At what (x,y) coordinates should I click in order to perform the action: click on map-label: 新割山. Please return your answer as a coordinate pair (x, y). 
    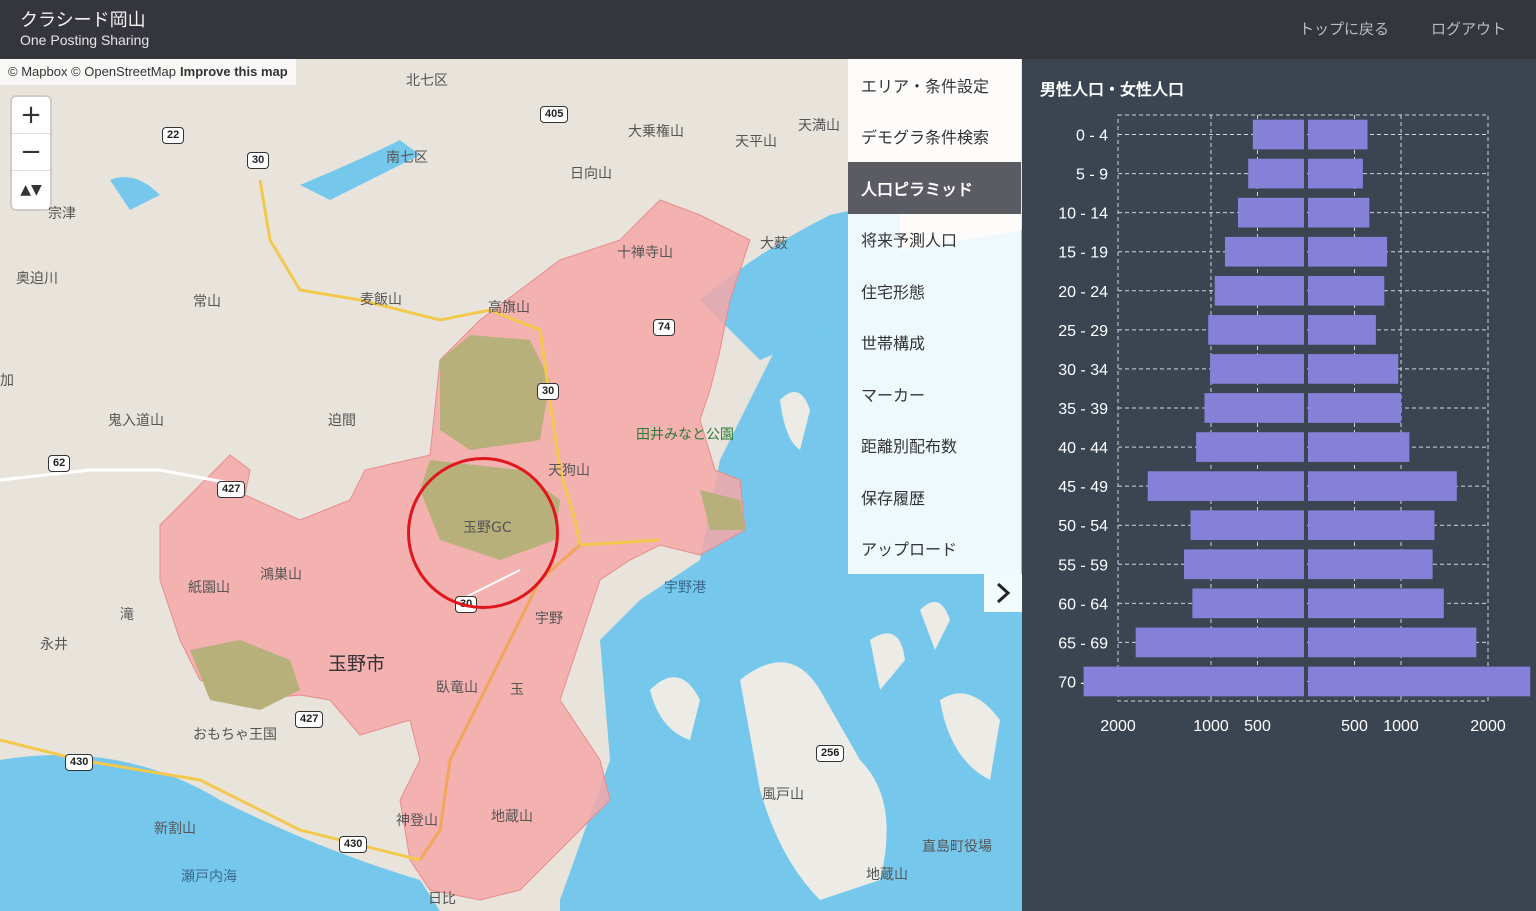
    Looking at the image, I should click on (175, 829).